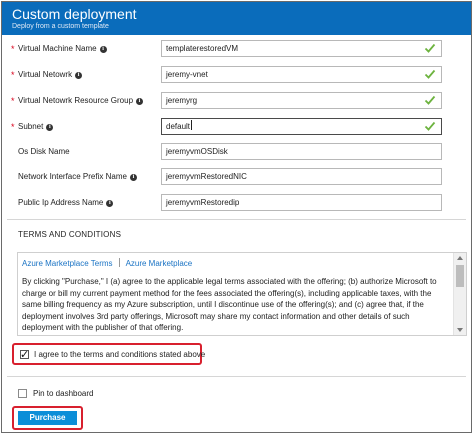  What do you see at coordinates (182, 100) in the screenshot?
I see `input-value: jeremyrg` at bounding box center [182, 100].